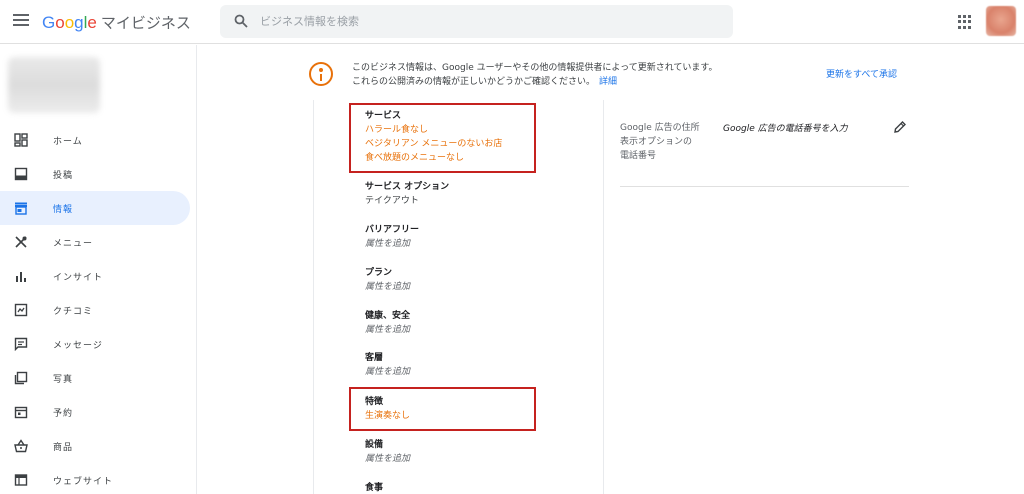 The width and height of the screenshot is (1024, 494). Describe the element at coordinates (241, 21) in the screenshot. I see `search-icon` at that location.